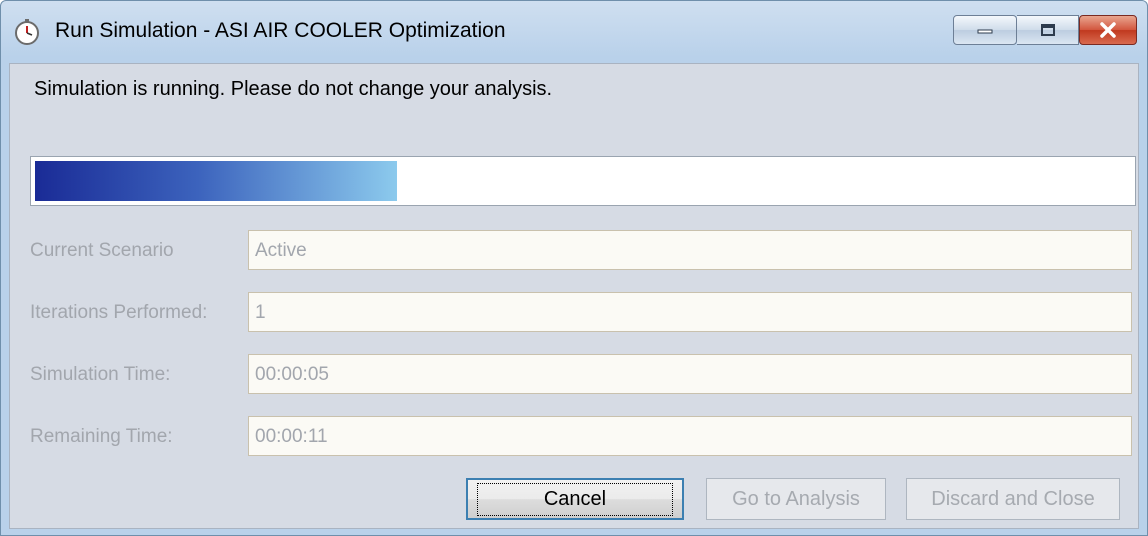 This screenshot has width=1148, height=536. I want to click on simulation-progress-bar, so click(583, 181).